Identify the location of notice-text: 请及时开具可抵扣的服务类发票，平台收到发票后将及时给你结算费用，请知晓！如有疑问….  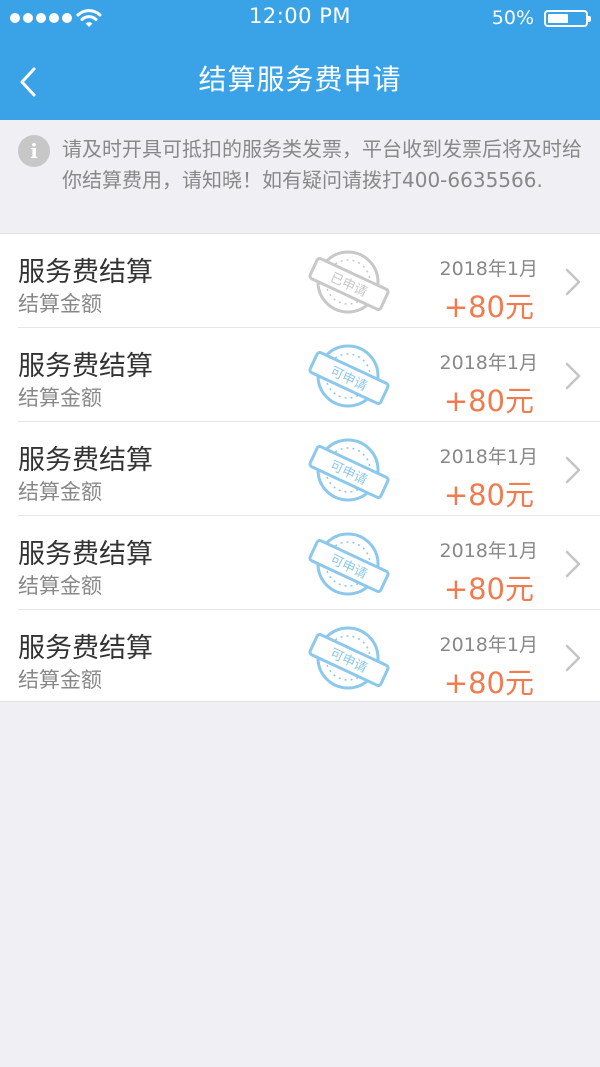
(322, 164).